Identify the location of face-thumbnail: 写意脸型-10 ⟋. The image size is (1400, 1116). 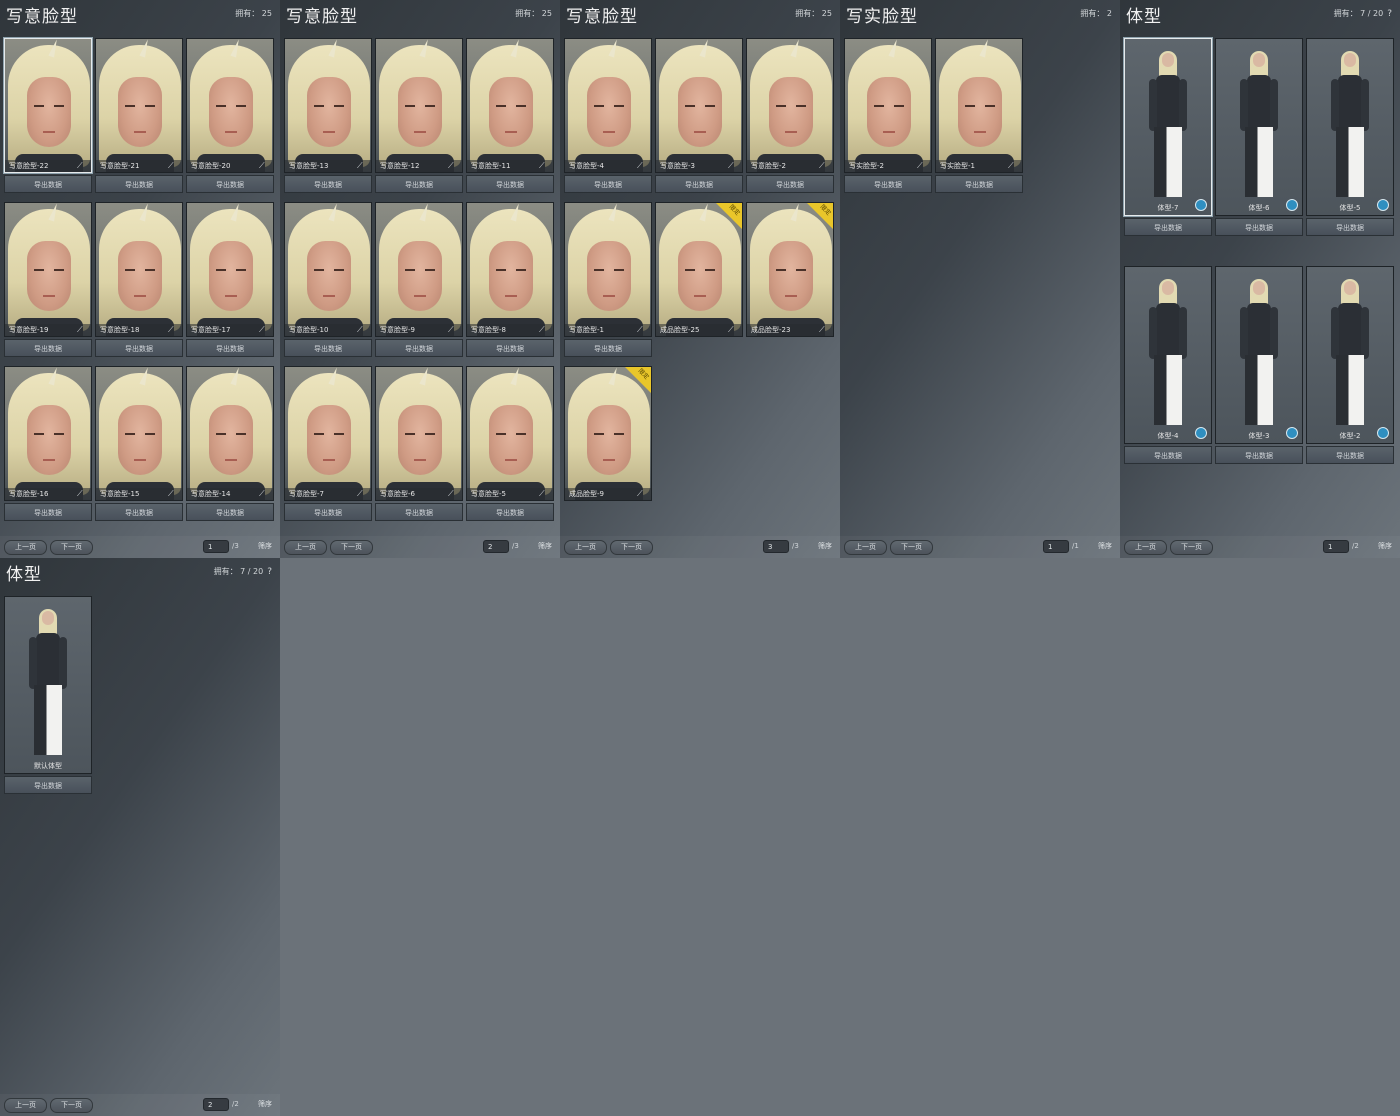
(328, 269).